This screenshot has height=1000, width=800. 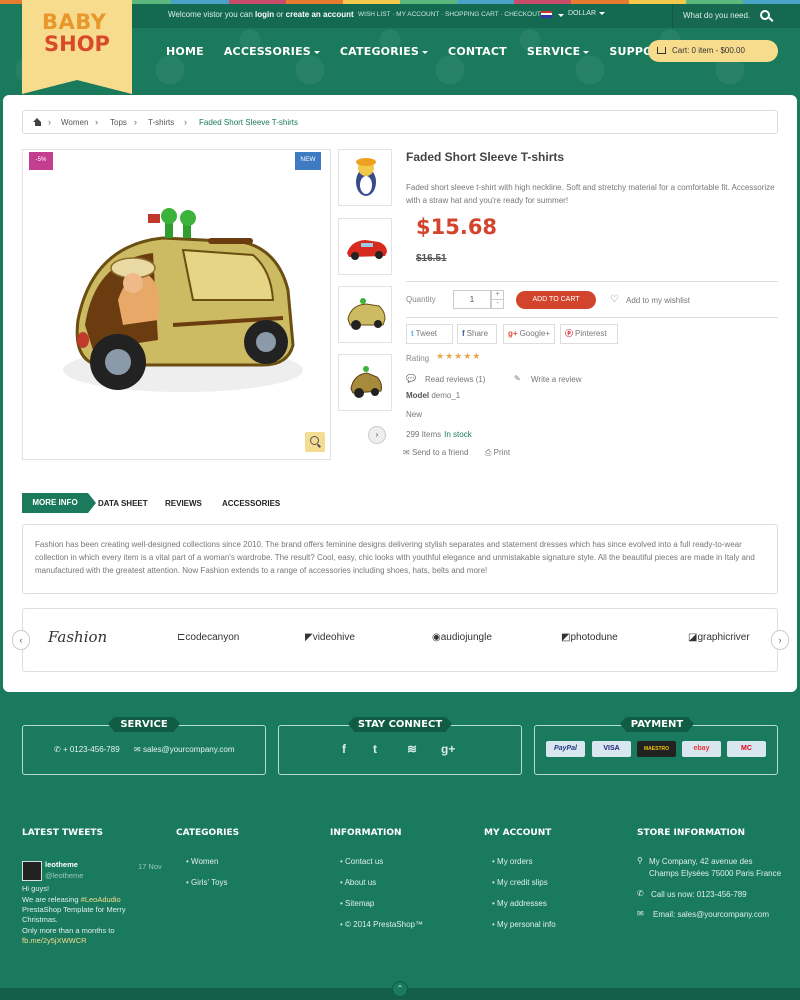 What do you see at coordinates (719, 637) in the screenshot?
I see `brand-graphicriver: ◪graphicriver` at bounding box center [719, 637].